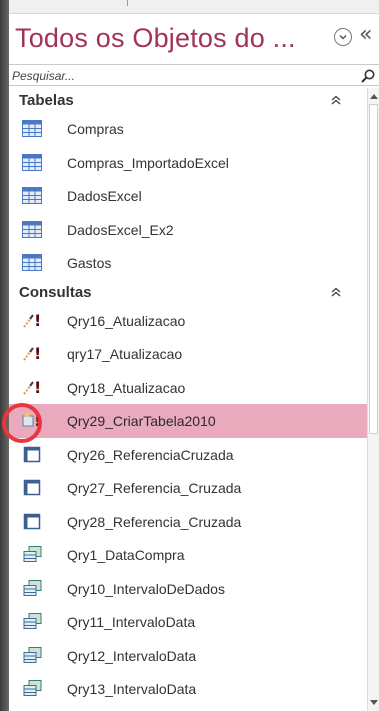 The height and width of the screenshot is (711, 379). What do you see at coordinates (89, 263) in the screenshot?
I see `item-label: Gastos` at bounding box center [89, 263].